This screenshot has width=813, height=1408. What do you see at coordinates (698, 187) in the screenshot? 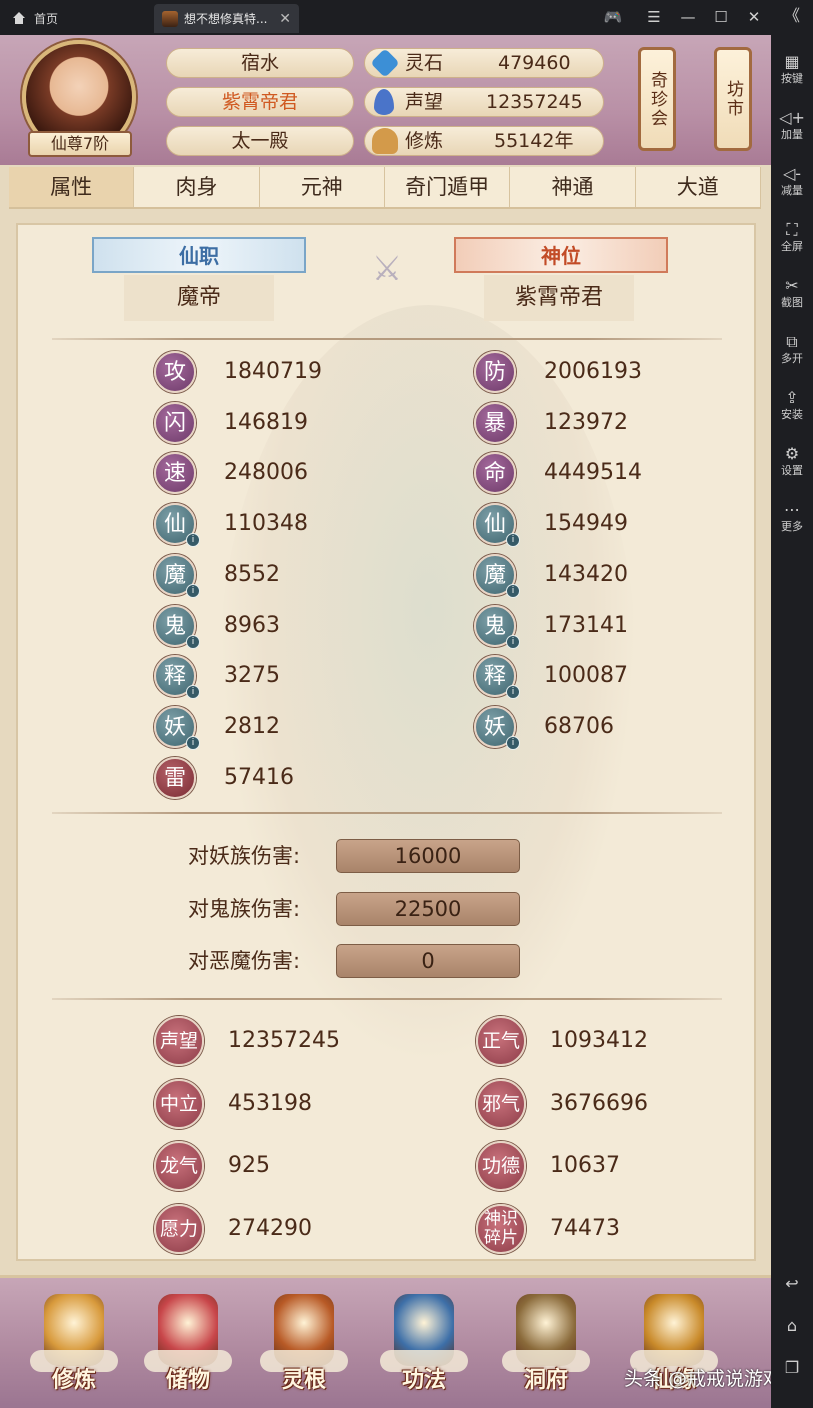
I see `tab-5: 大道` at bounding box center [698, 187].